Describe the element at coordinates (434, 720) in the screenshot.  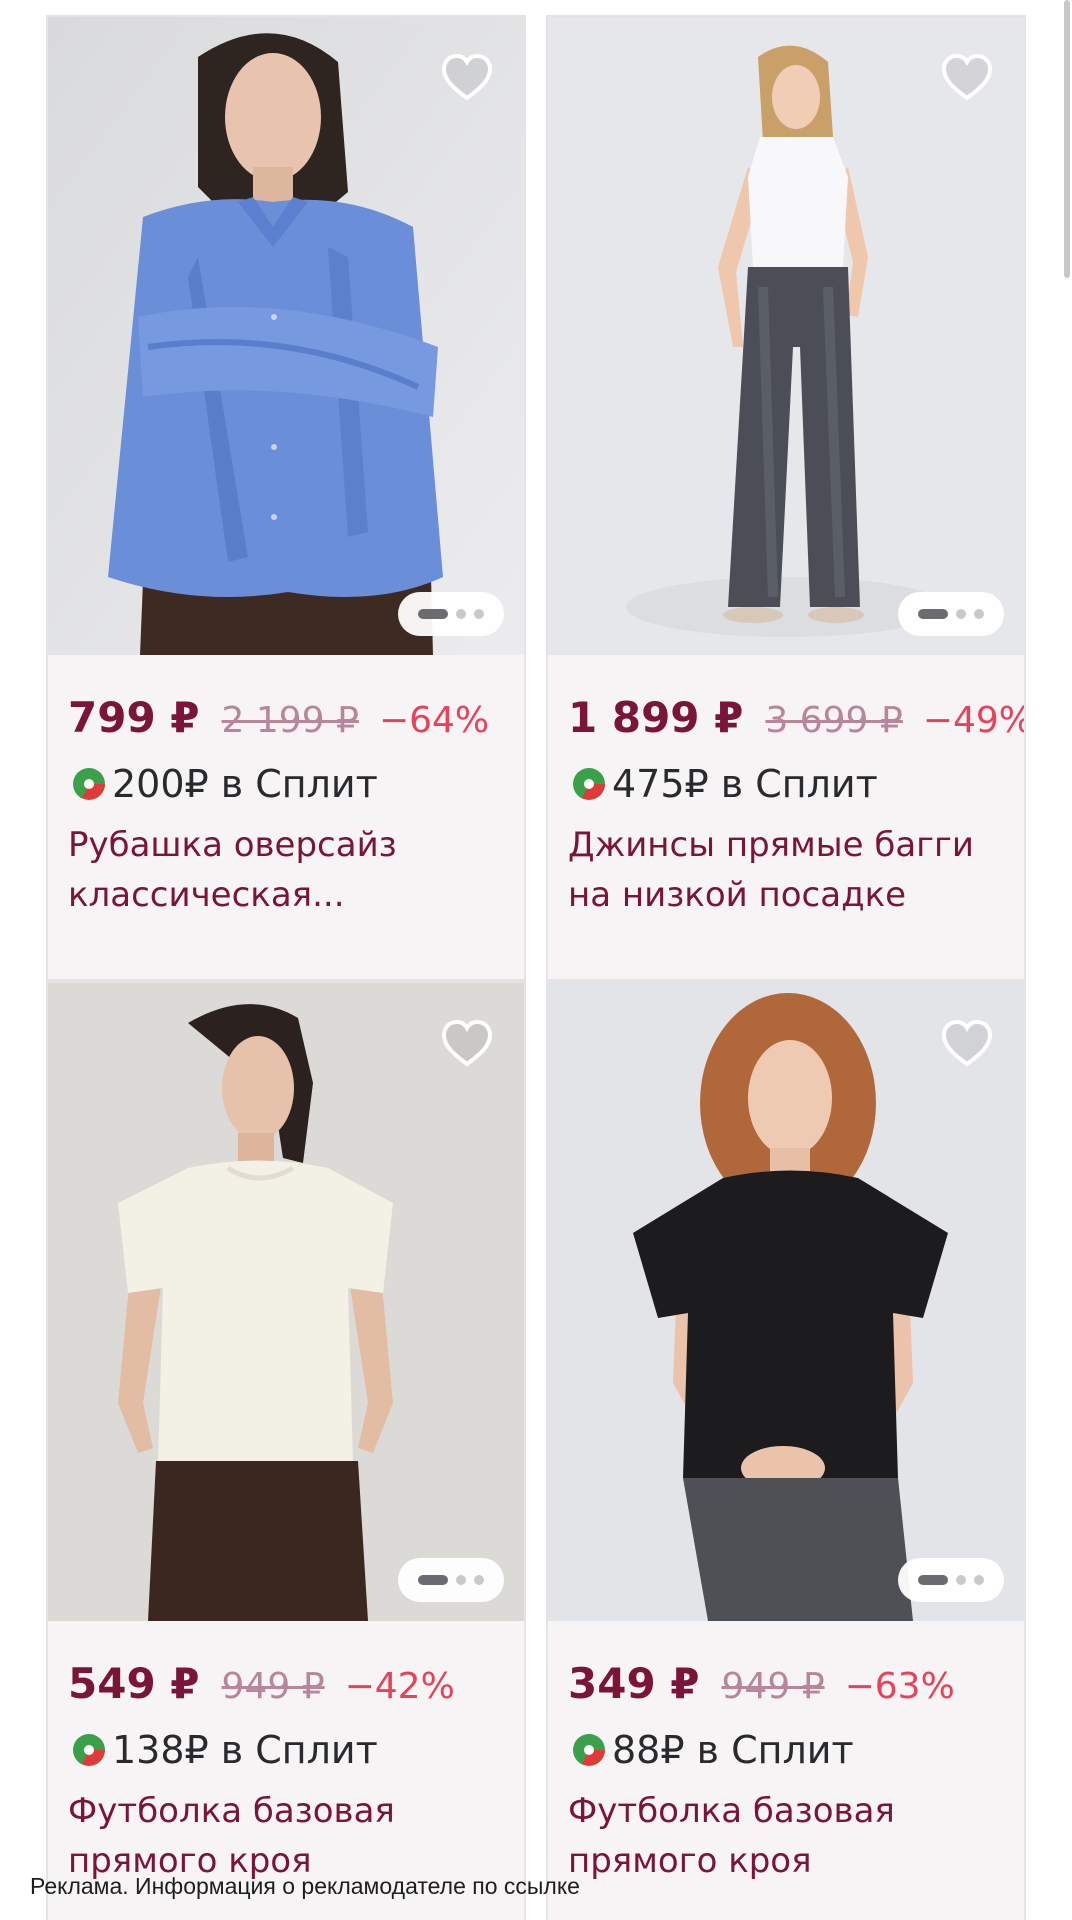
I see `discount-badge: −64%` at that location.